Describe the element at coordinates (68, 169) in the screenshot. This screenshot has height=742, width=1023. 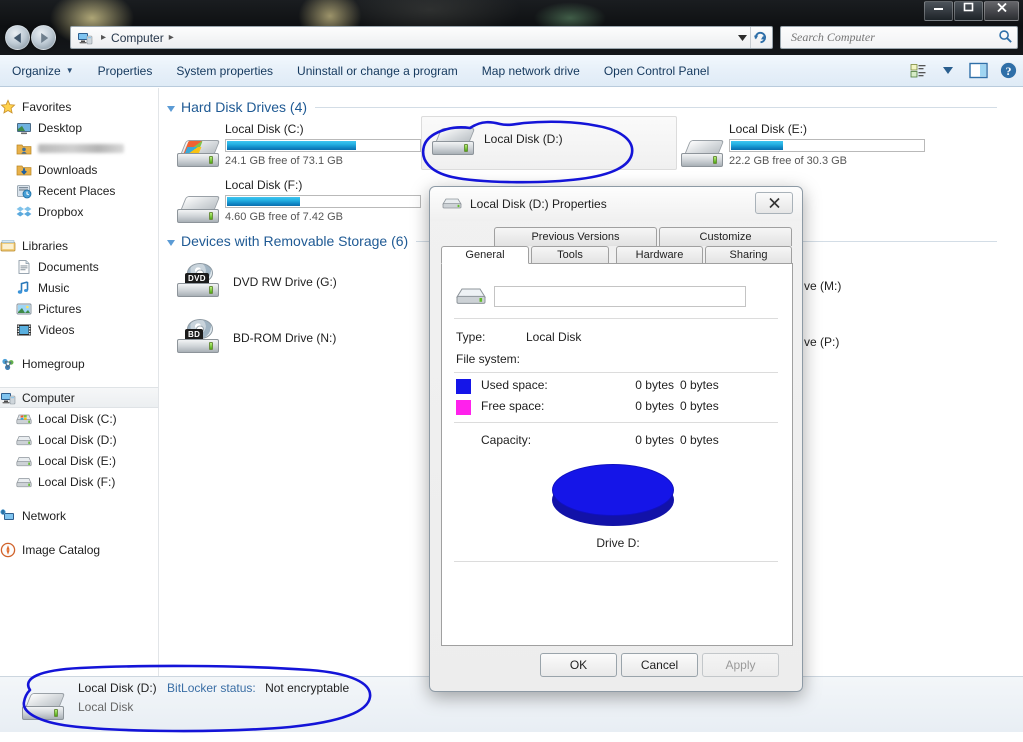
I see `sidebar-label: Downloads` at that location.